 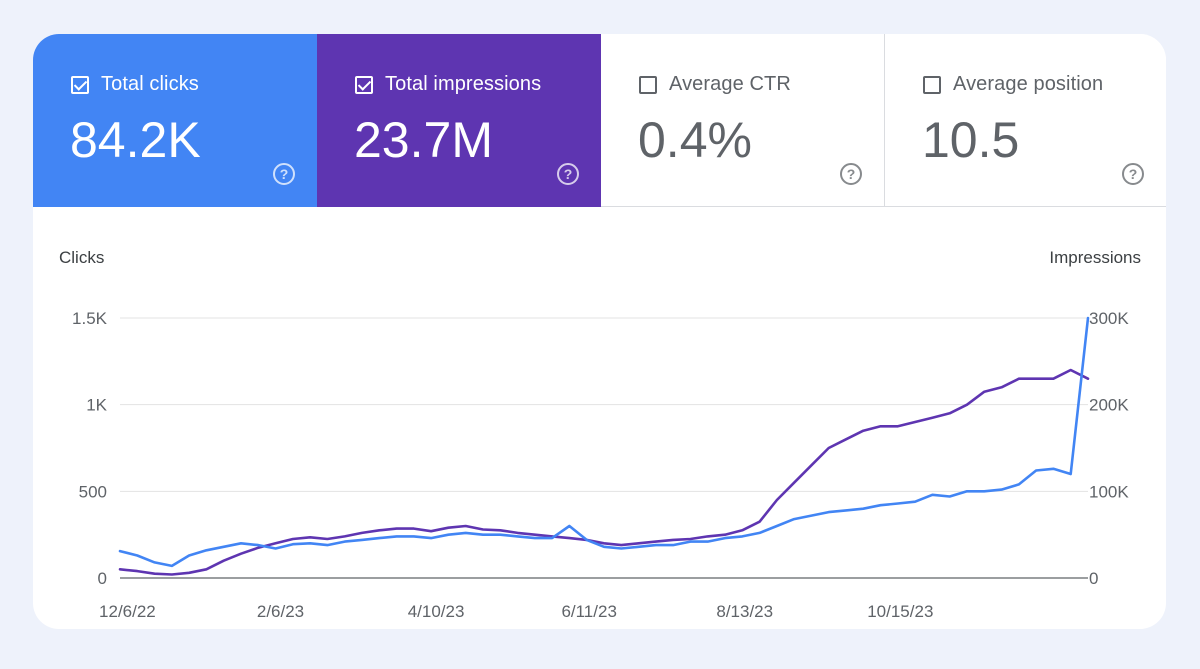 I want to click on metric-value: 0.4%, so click(x=695, y=140).